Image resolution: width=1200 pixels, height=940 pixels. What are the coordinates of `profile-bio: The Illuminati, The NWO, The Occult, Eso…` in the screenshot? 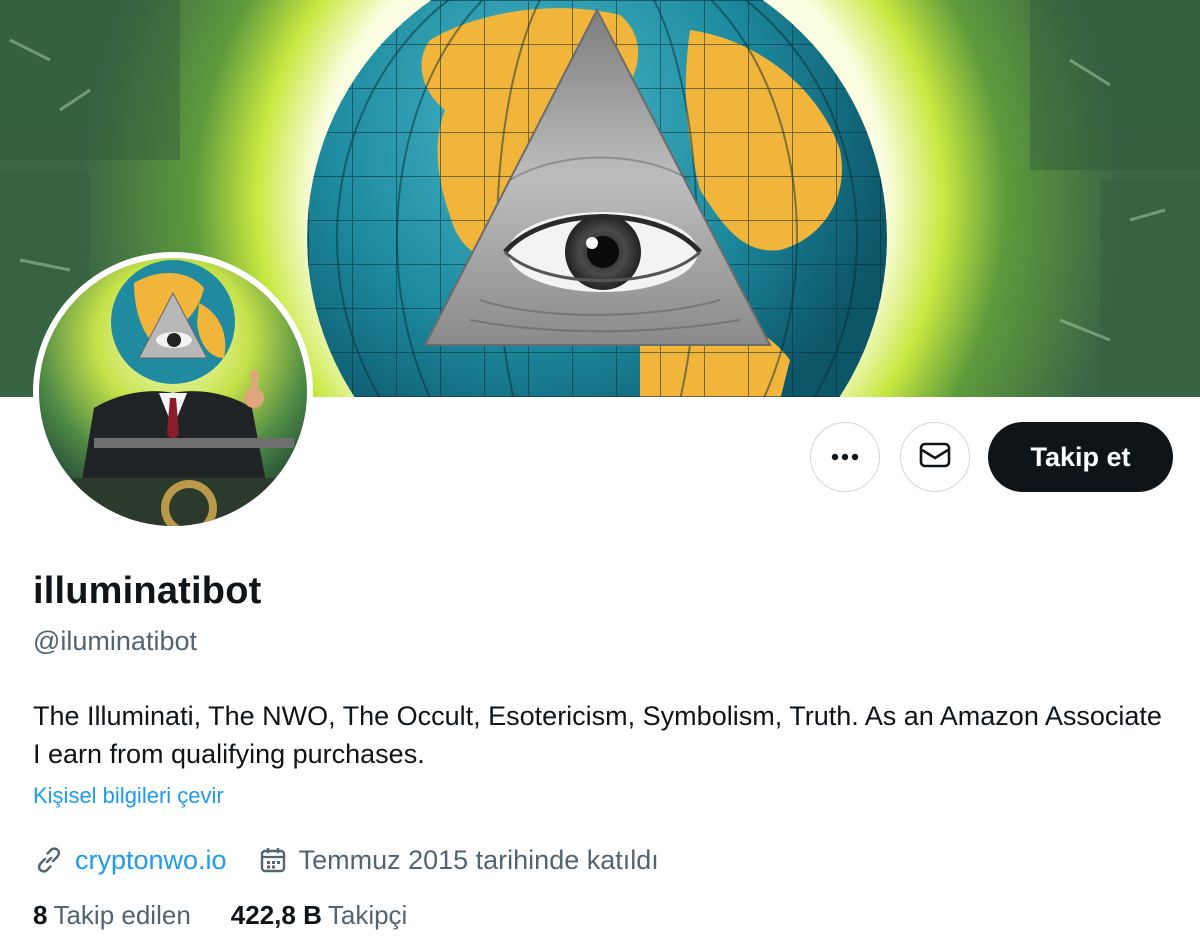 It's located at (597, 735).